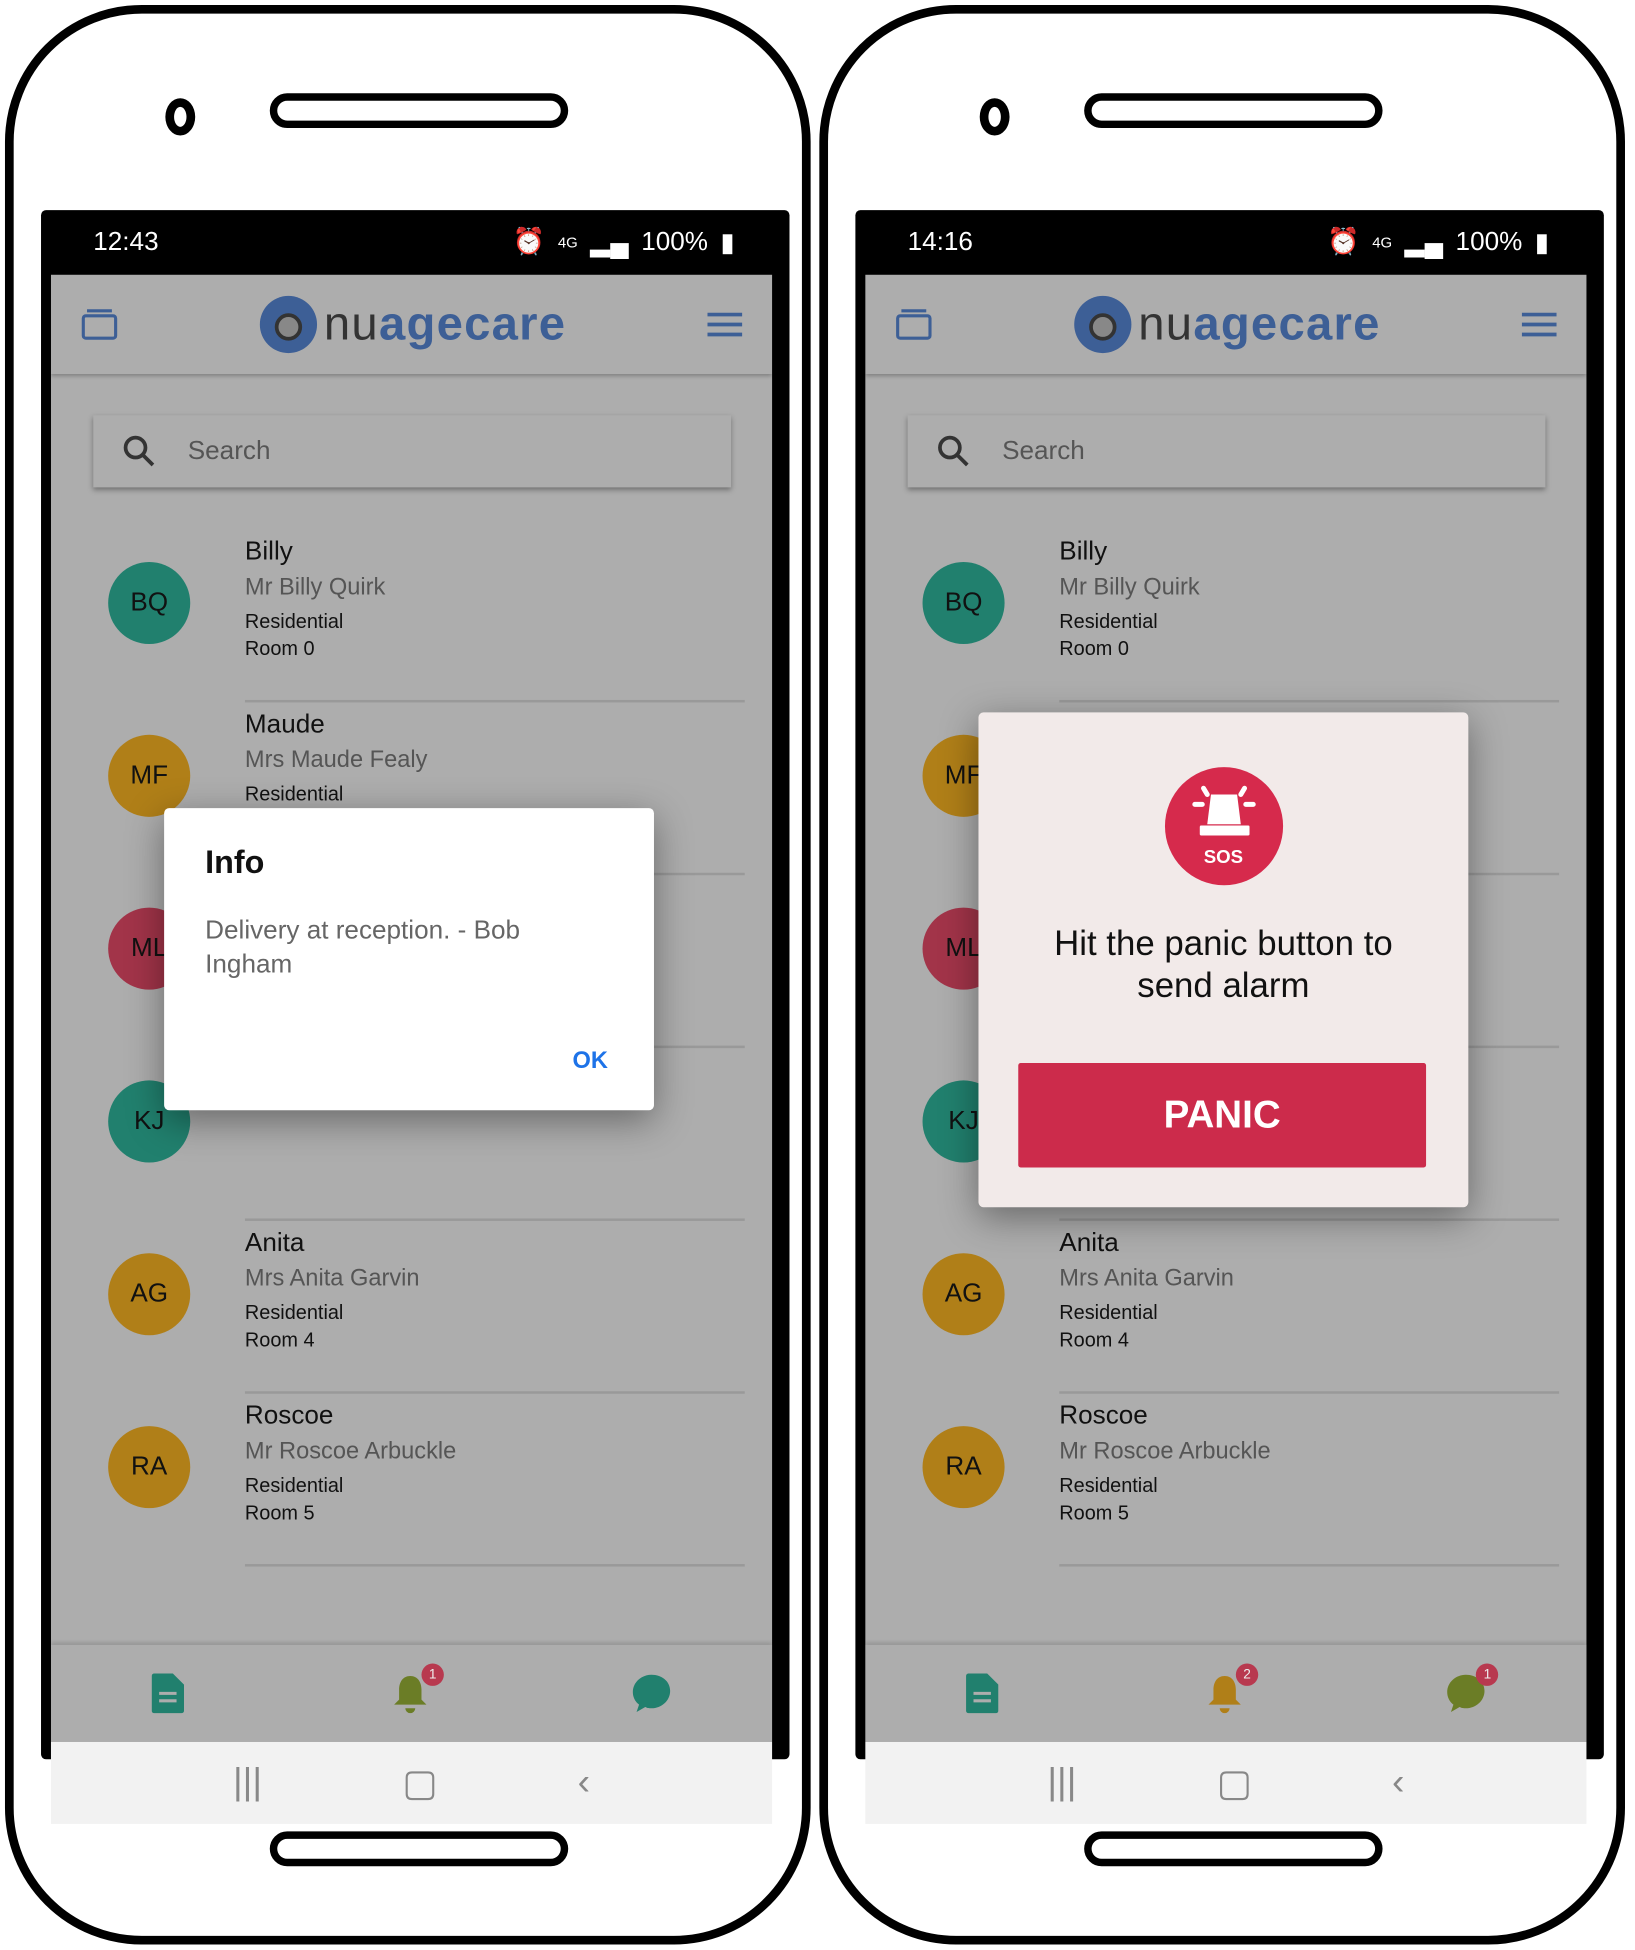 The height and width of the screenshot is (1950, 1635). What do you see at coordinates (1232, 1688) in the screenshot?
I see `nav-notifications: 2` at bounding box center [1232, 1688].